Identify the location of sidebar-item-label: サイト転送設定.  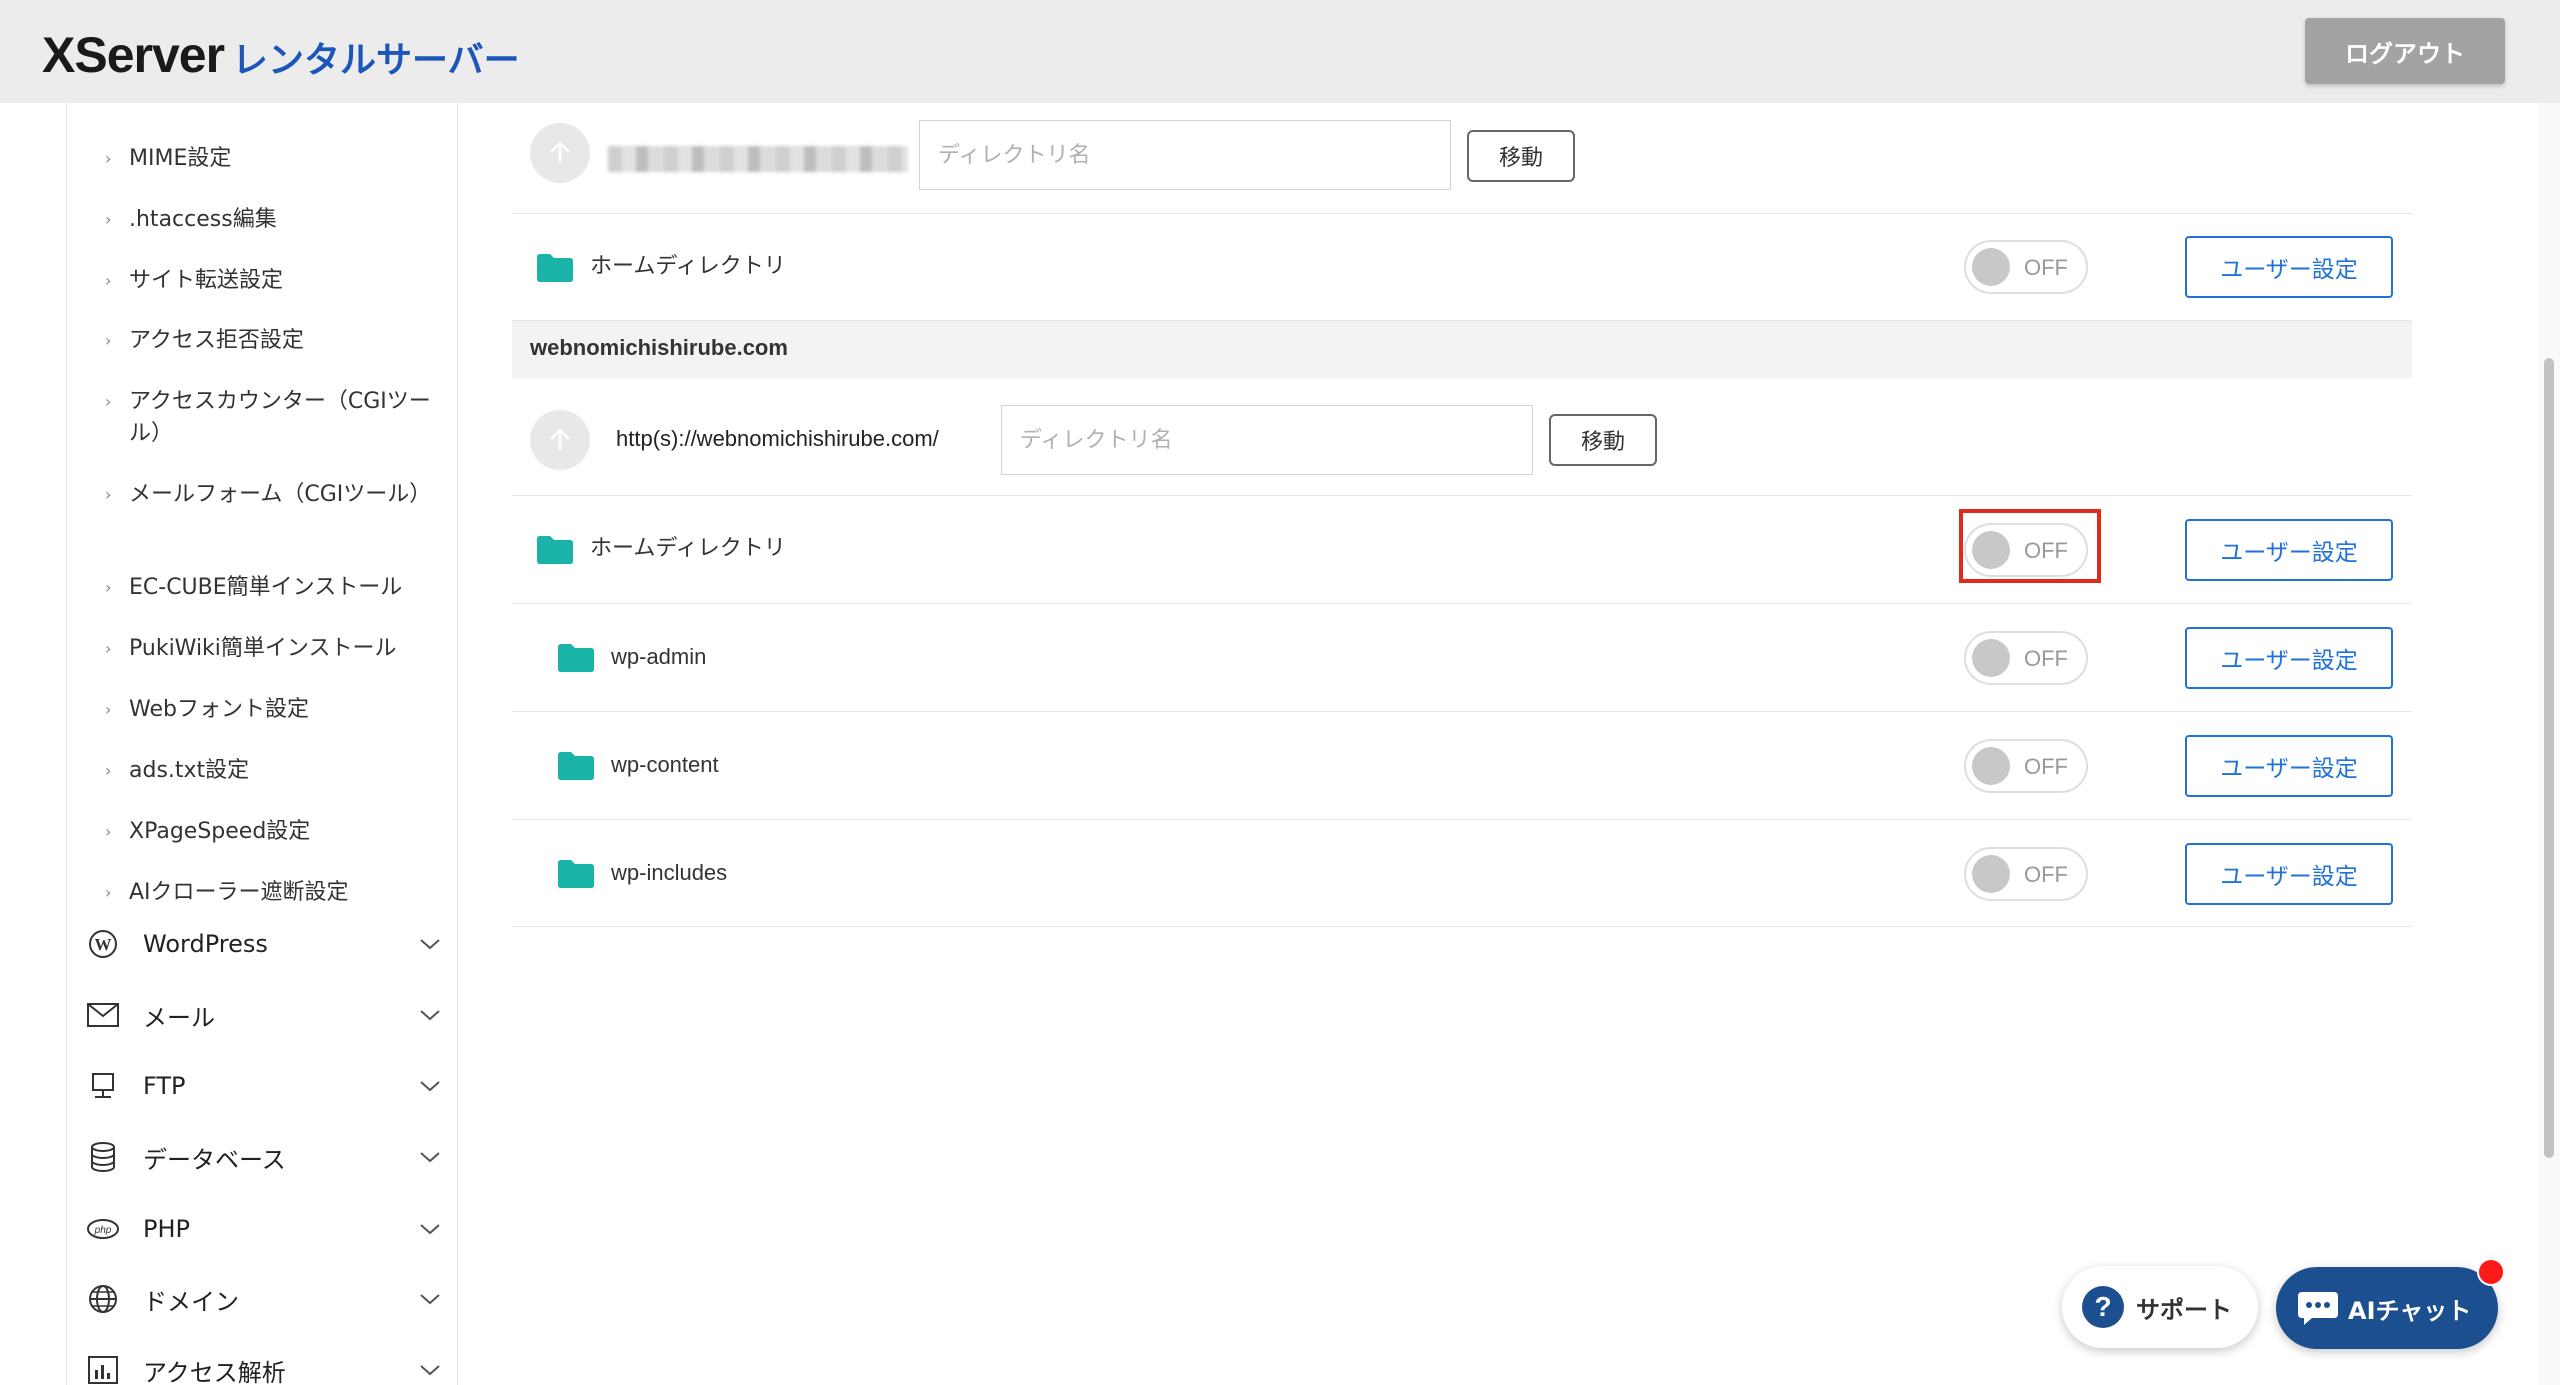
(206, 280).